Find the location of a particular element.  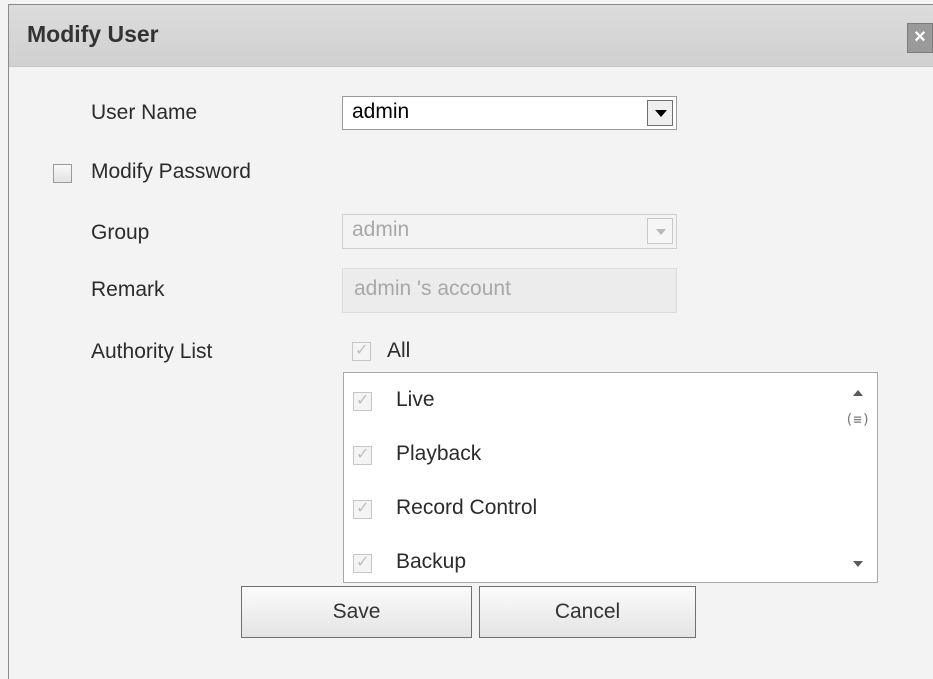

authority-item-label: Backup is located at coordinates (431, 561).